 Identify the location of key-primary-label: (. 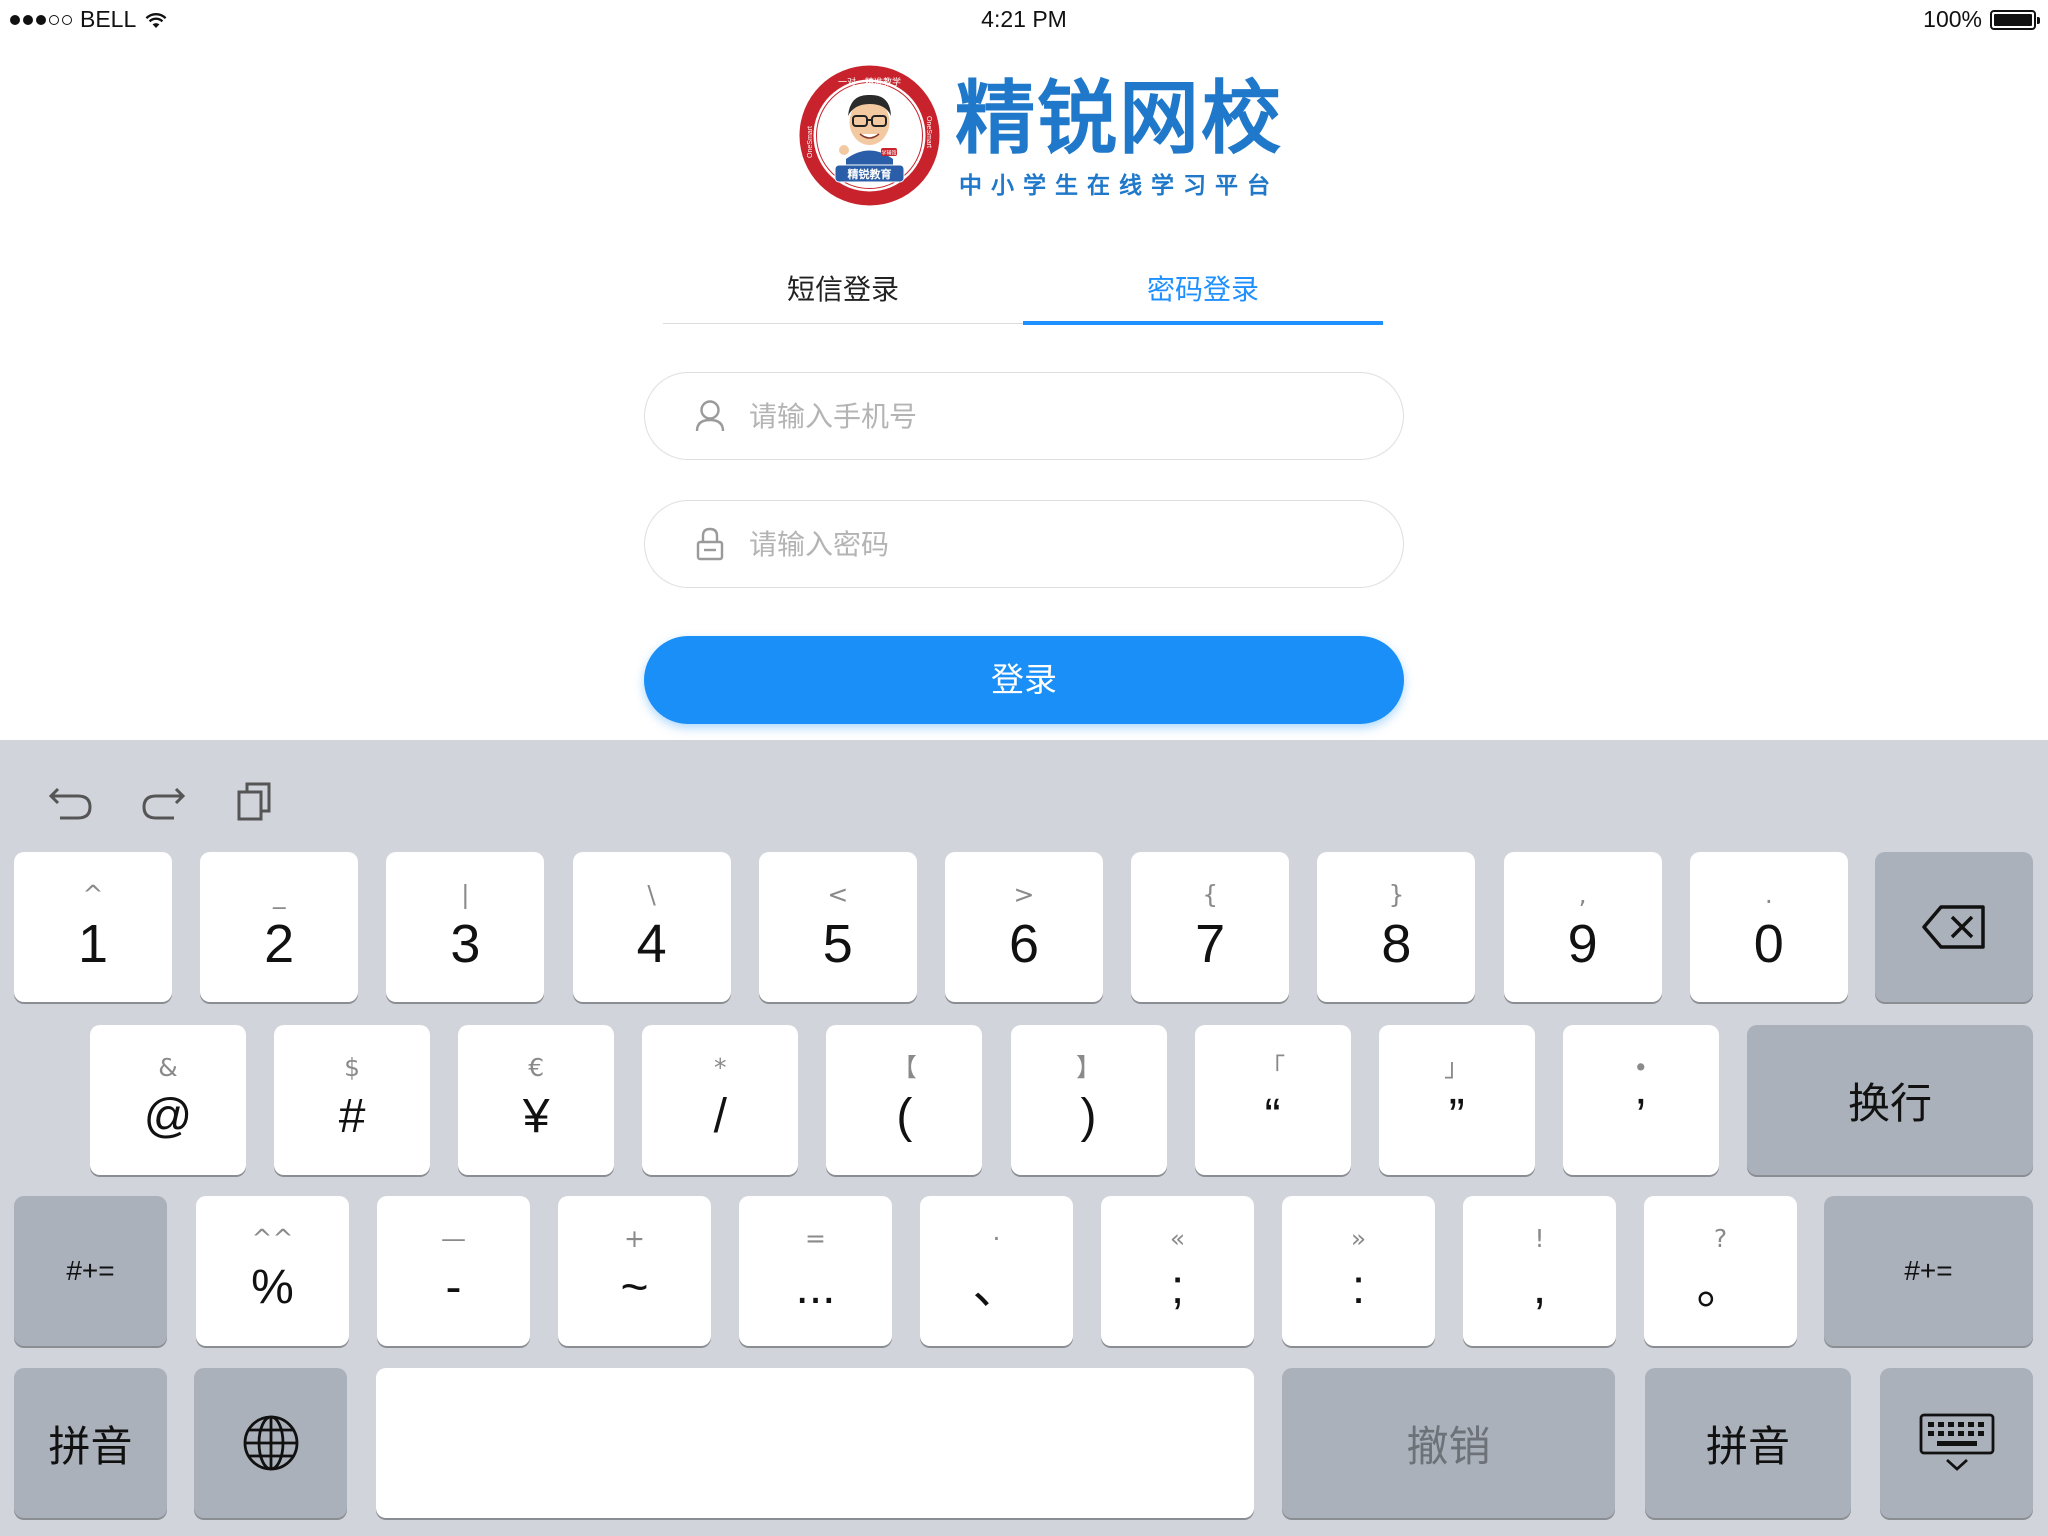
(904, 1116).